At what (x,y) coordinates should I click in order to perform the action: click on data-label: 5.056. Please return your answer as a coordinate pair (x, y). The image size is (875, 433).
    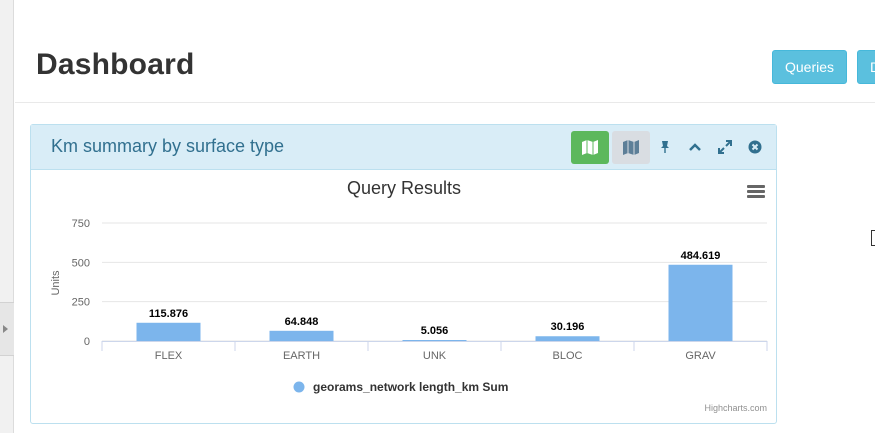
    Looking at the image, I should click on (435, 331).